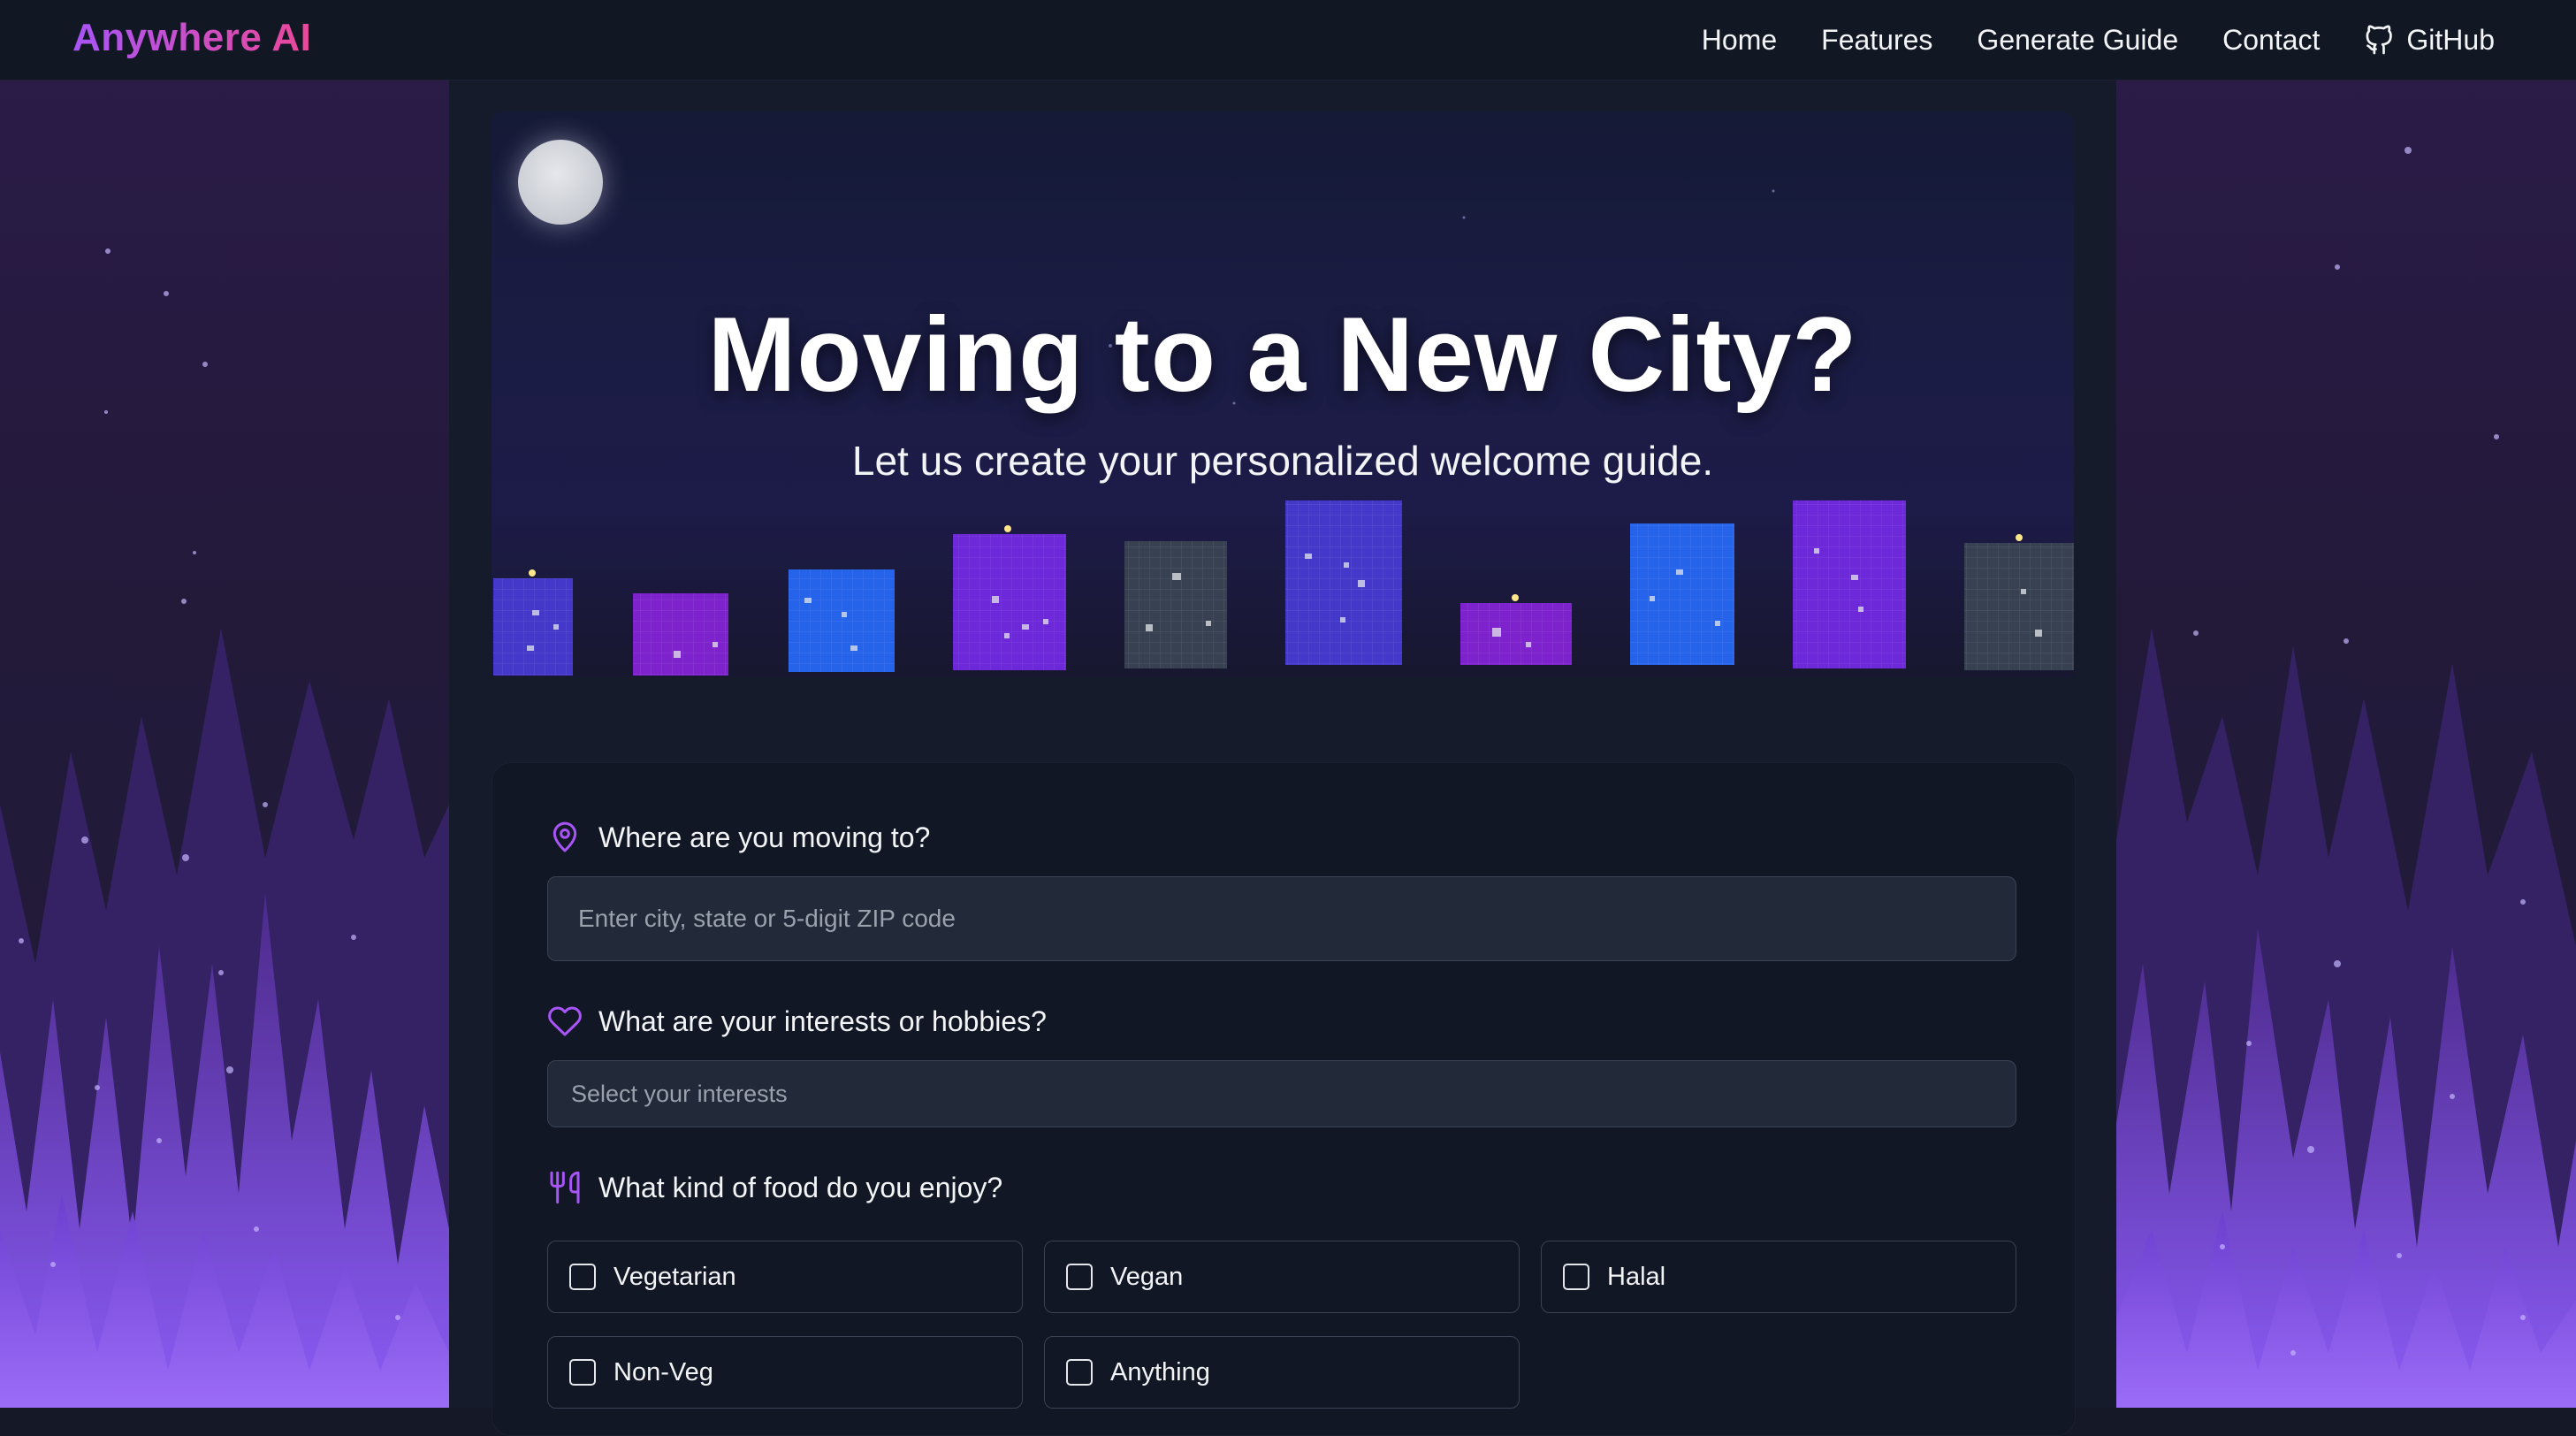 The height and width of the screenshot is (1436, 2576). I want to click on heart-icon, so click(565, 1021).